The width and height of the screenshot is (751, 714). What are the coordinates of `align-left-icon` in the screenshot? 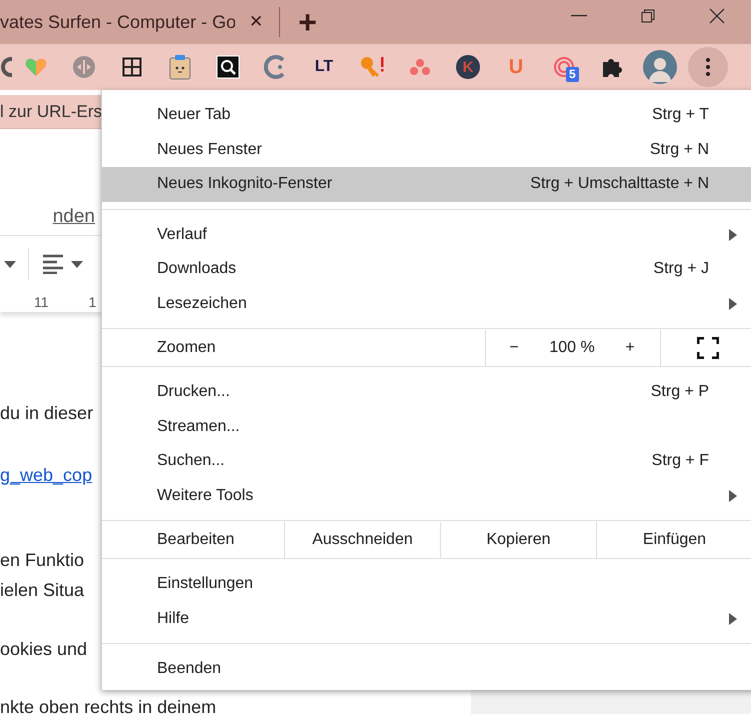 It's located at (63, 264).